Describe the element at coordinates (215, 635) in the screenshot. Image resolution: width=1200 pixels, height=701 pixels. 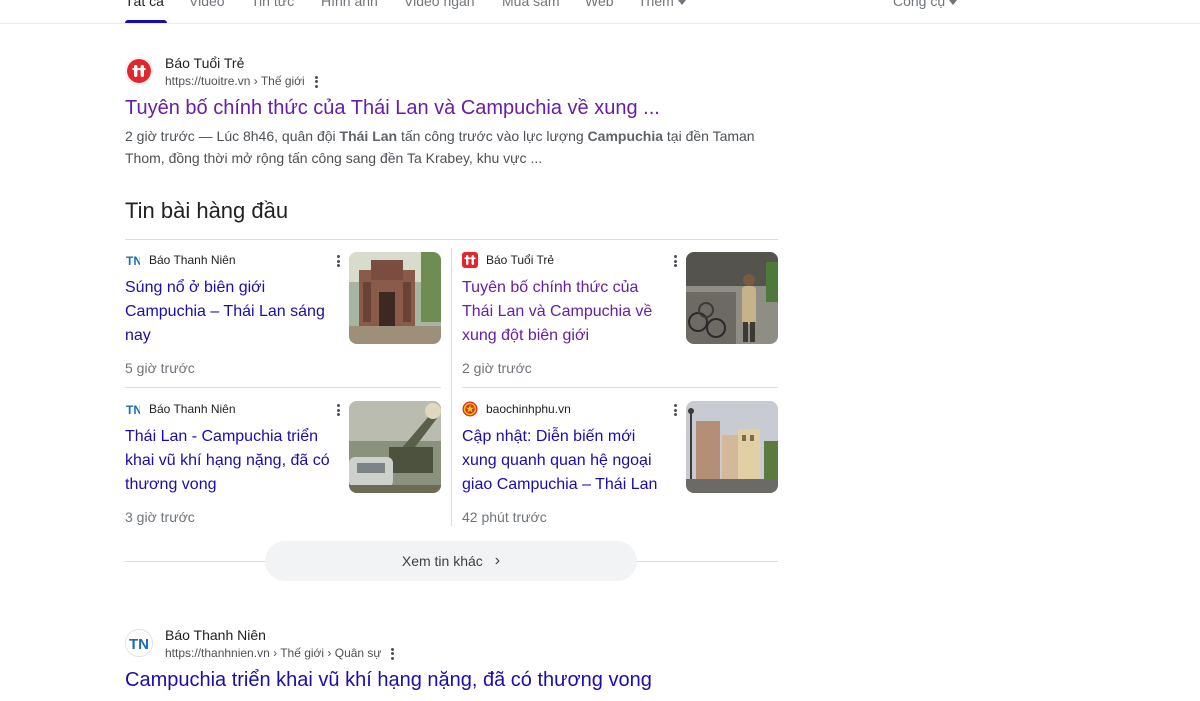
I see `result-site-name: Báo Thanh Niên` at that location.